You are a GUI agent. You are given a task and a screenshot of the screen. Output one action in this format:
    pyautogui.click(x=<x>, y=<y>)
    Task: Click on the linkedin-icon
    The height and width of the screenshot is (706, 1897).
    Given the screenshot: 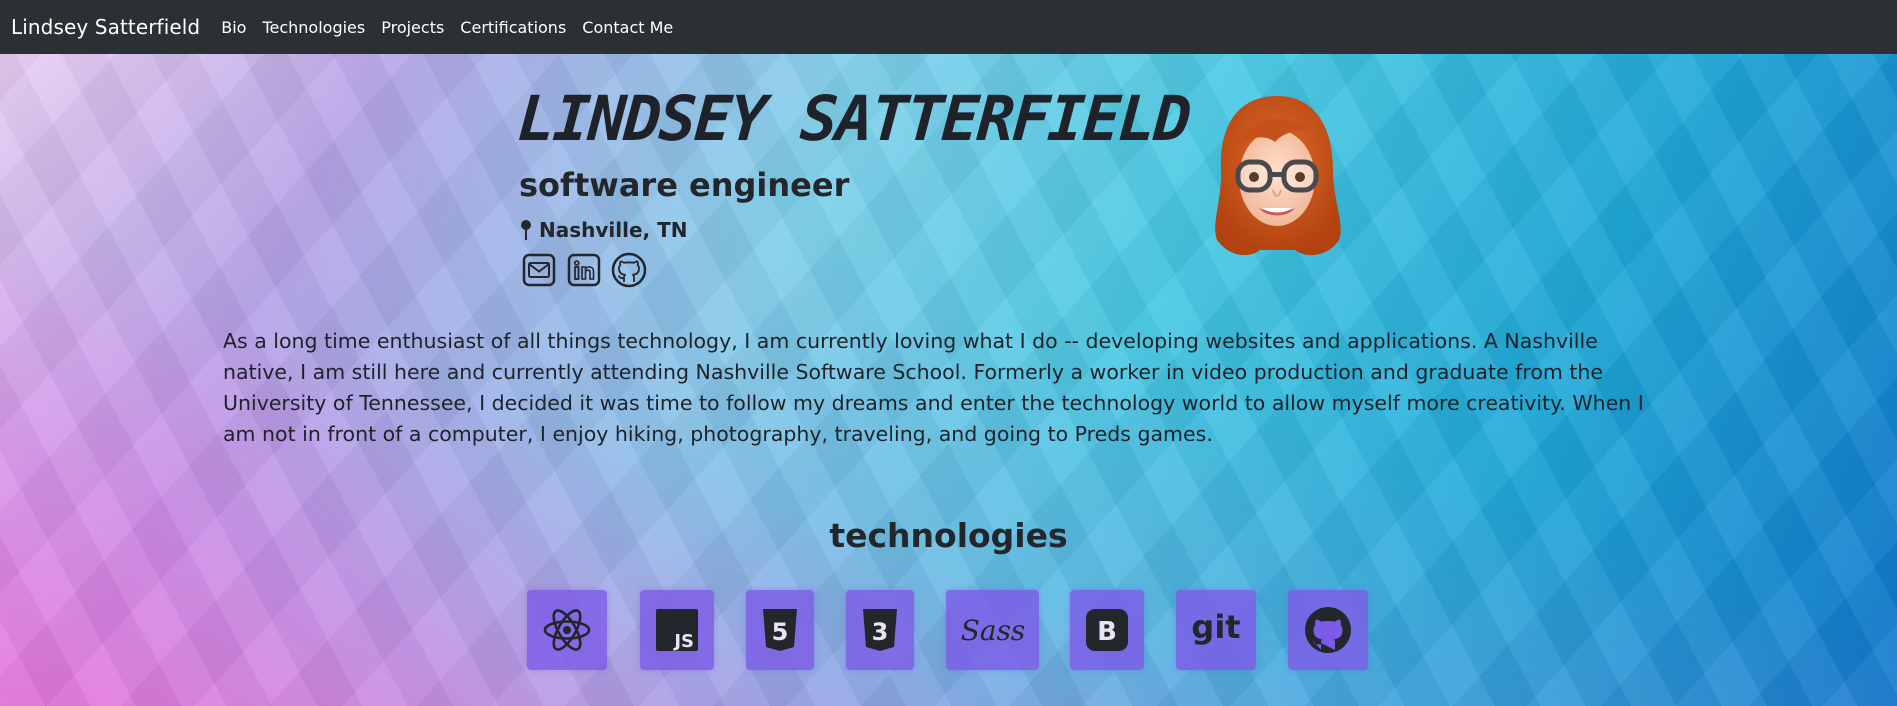 What is the action you would take?
    pyautogui.click(x=584, y=270)
    